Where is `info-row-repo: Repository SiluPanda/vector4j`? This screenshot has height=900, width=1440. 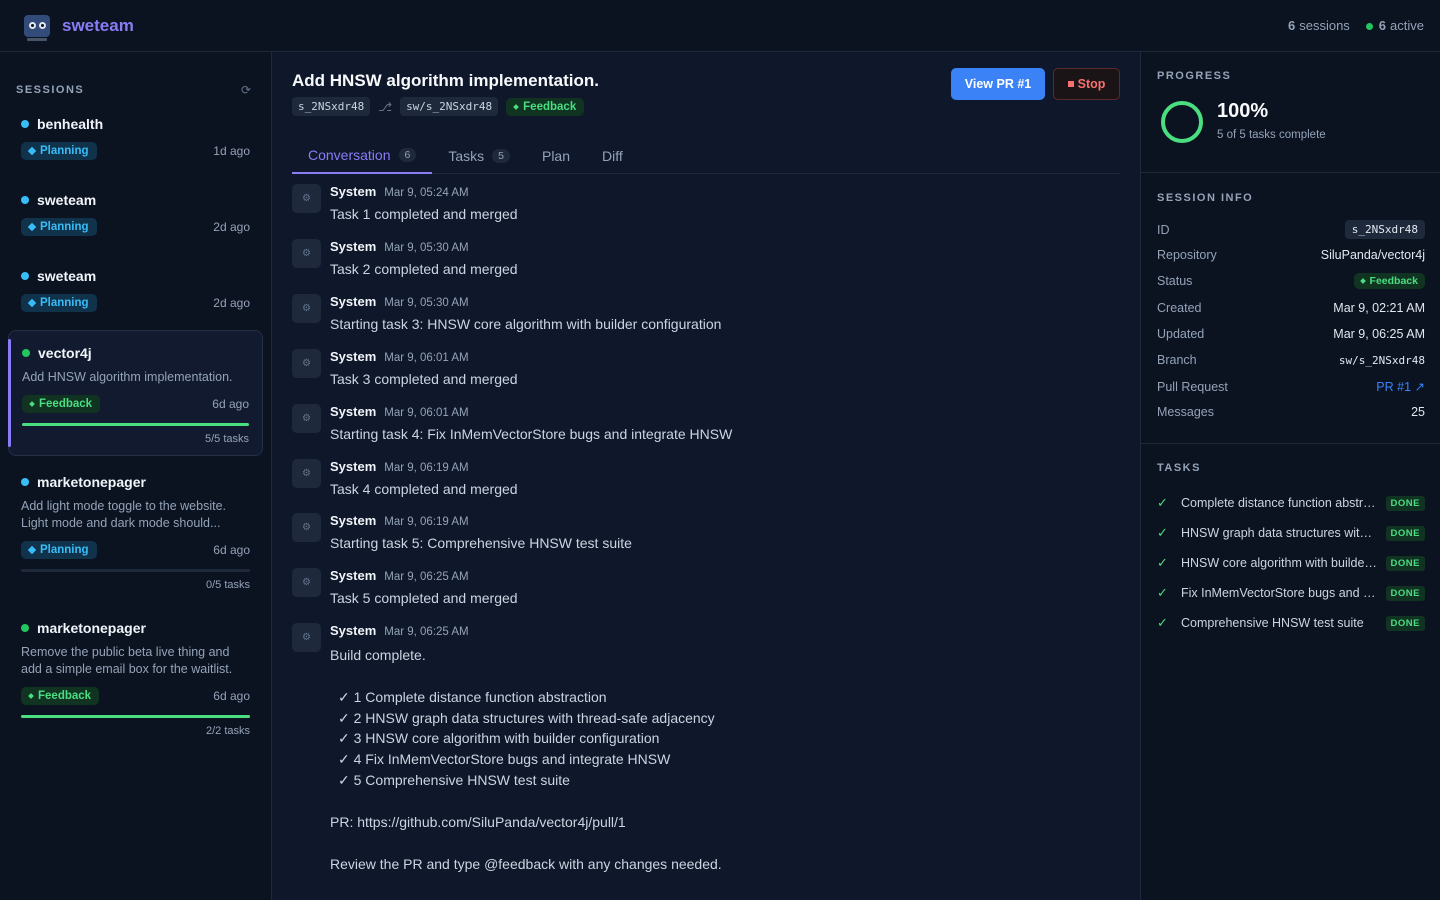 info-row-repo: Repository SiluPanda/vector4j is located at coordinates (1291, 255).